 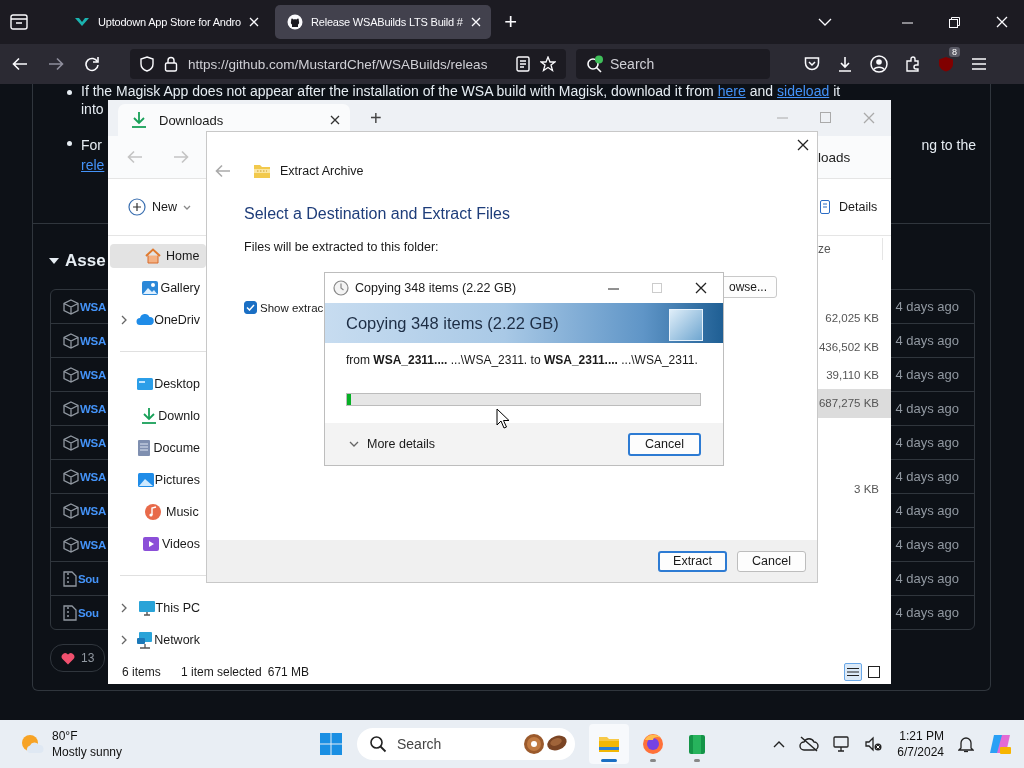 I want to click on forward-icon, so click(x=56, y=64).